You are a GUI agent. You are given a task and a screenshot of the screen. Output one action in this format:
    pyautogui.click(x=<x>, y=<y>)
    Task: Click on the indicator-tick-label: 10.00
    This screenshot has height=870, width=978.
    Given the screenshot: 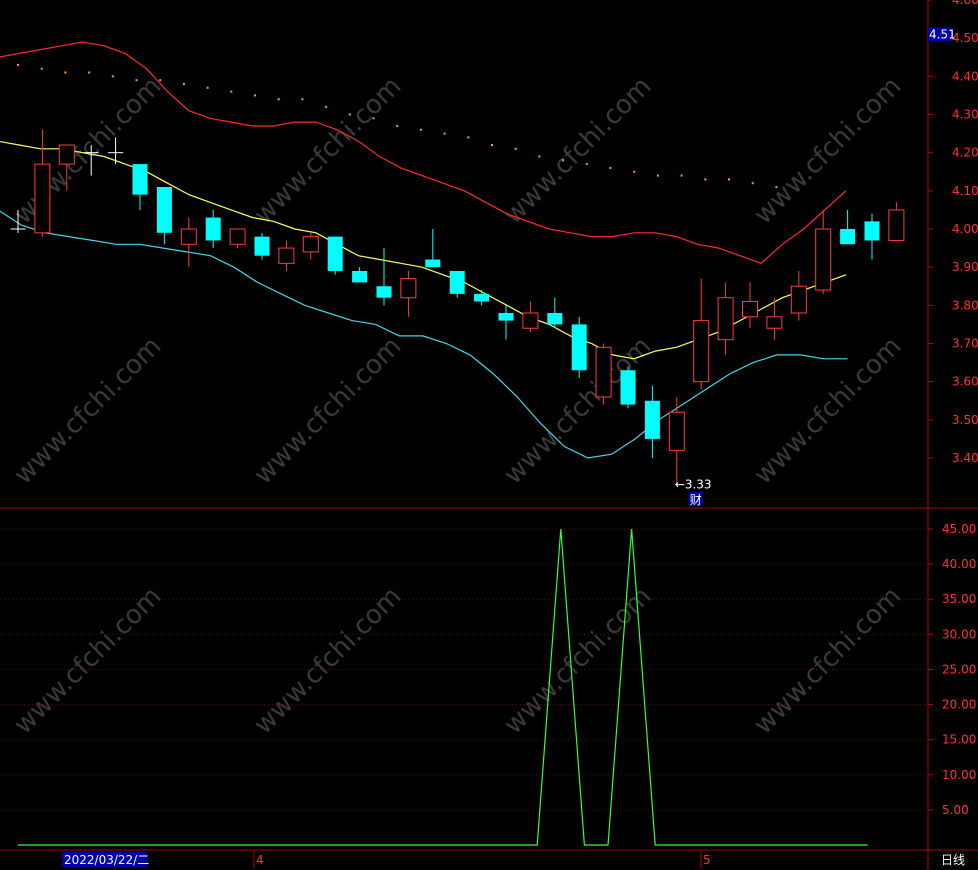 What is the action you would take?
    pyautogui.click(x=959, y=775)
    